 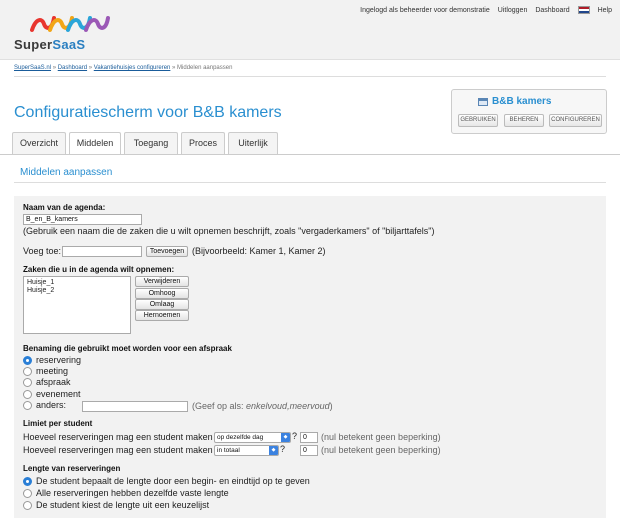 I want to click on radio-length-free, so click(x=27, y=481).